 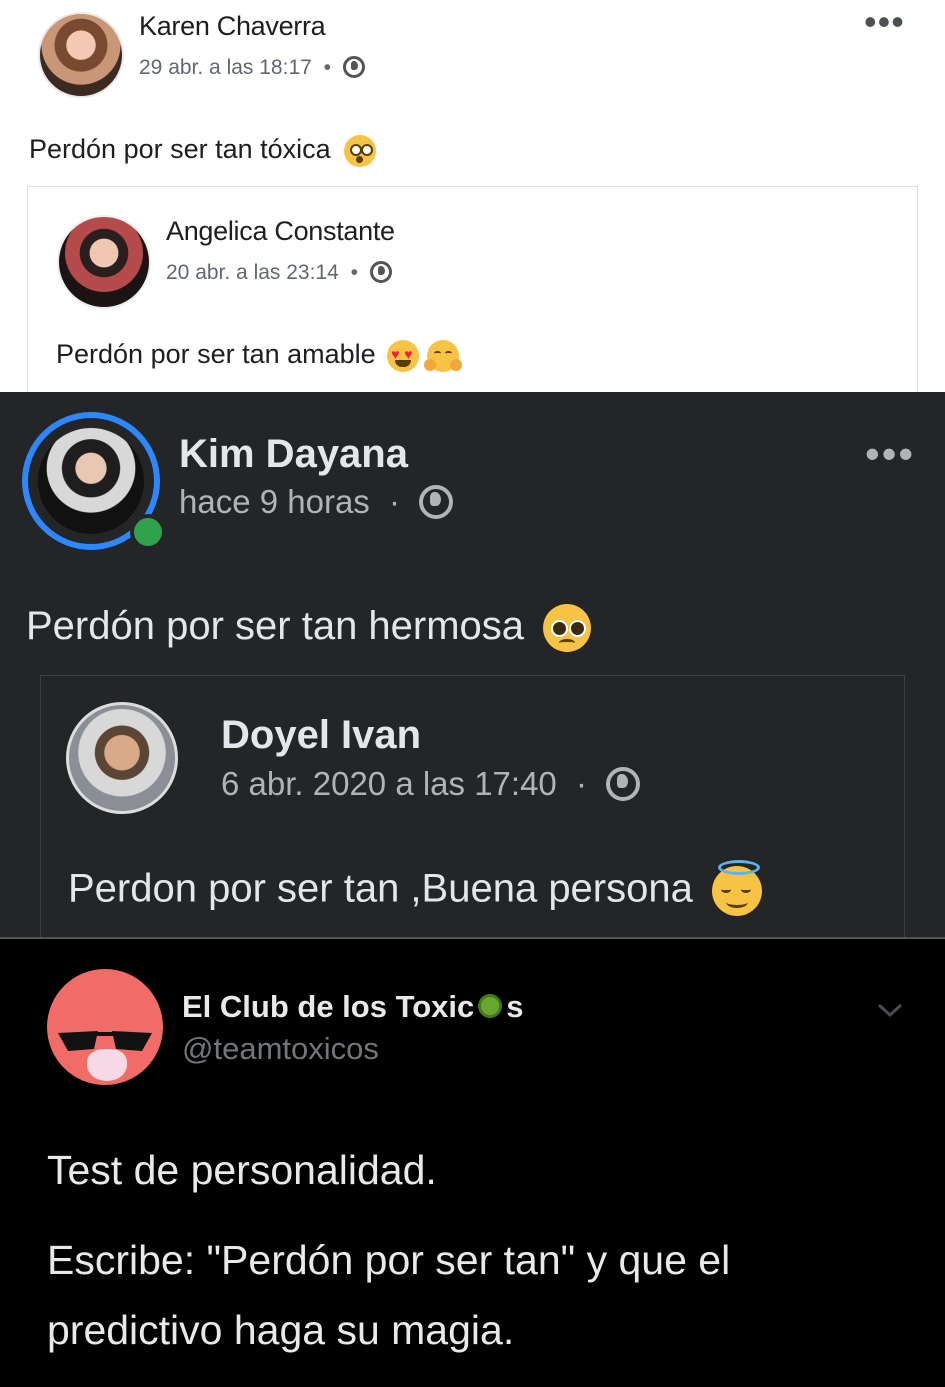 What do you see at coordinates (242, 1170) in the screenshot?
I see `tweet-line-1: Test de personalidad.` at bounding box center [242, 1170].